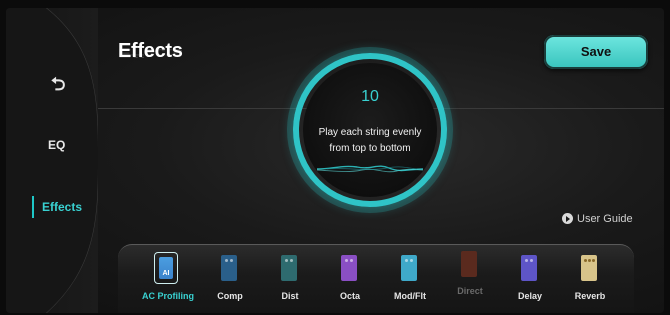  I want to click on waveform-icon, so click(370, 169).